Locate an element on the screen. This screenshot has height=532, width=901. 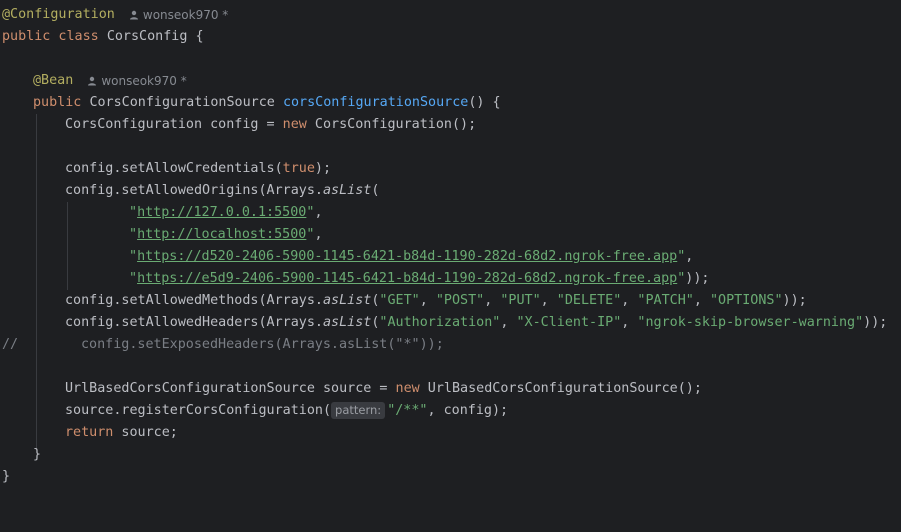
code-line: "http://127.0.0.1:5500", is located at coordinates (161, 213).